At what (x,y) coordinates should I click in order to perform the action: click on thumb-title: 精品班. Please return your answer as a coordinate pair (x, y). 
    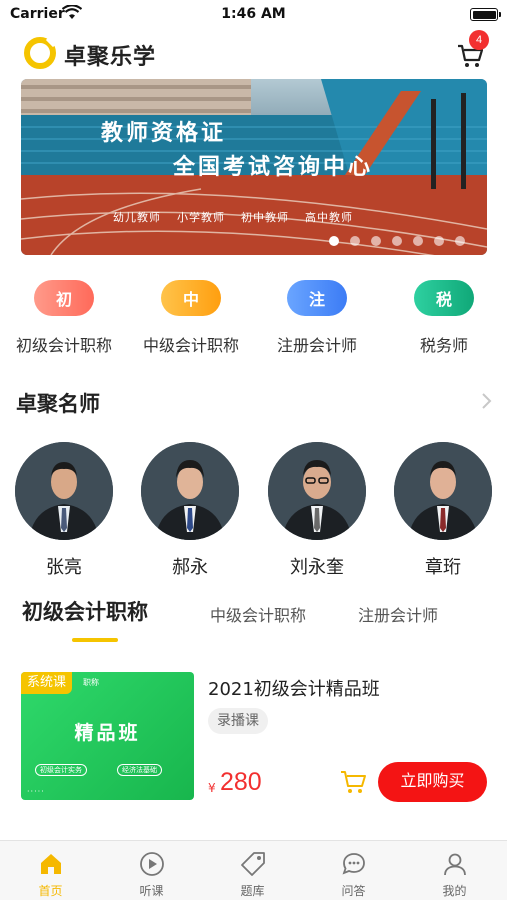
    Looking at the image, I should click on (107, 733).